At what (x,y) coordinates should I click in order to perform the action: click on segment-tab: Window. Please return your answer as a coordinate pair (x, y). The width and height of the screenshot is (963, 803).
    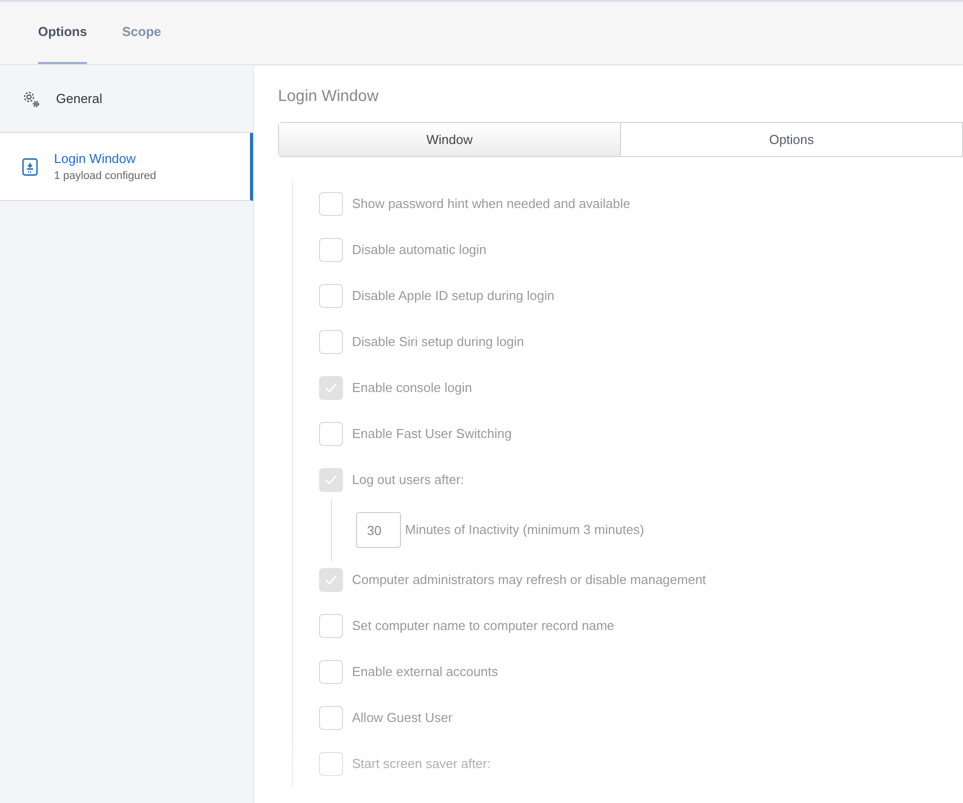
    Looking at the image, I should click on (450, 139).